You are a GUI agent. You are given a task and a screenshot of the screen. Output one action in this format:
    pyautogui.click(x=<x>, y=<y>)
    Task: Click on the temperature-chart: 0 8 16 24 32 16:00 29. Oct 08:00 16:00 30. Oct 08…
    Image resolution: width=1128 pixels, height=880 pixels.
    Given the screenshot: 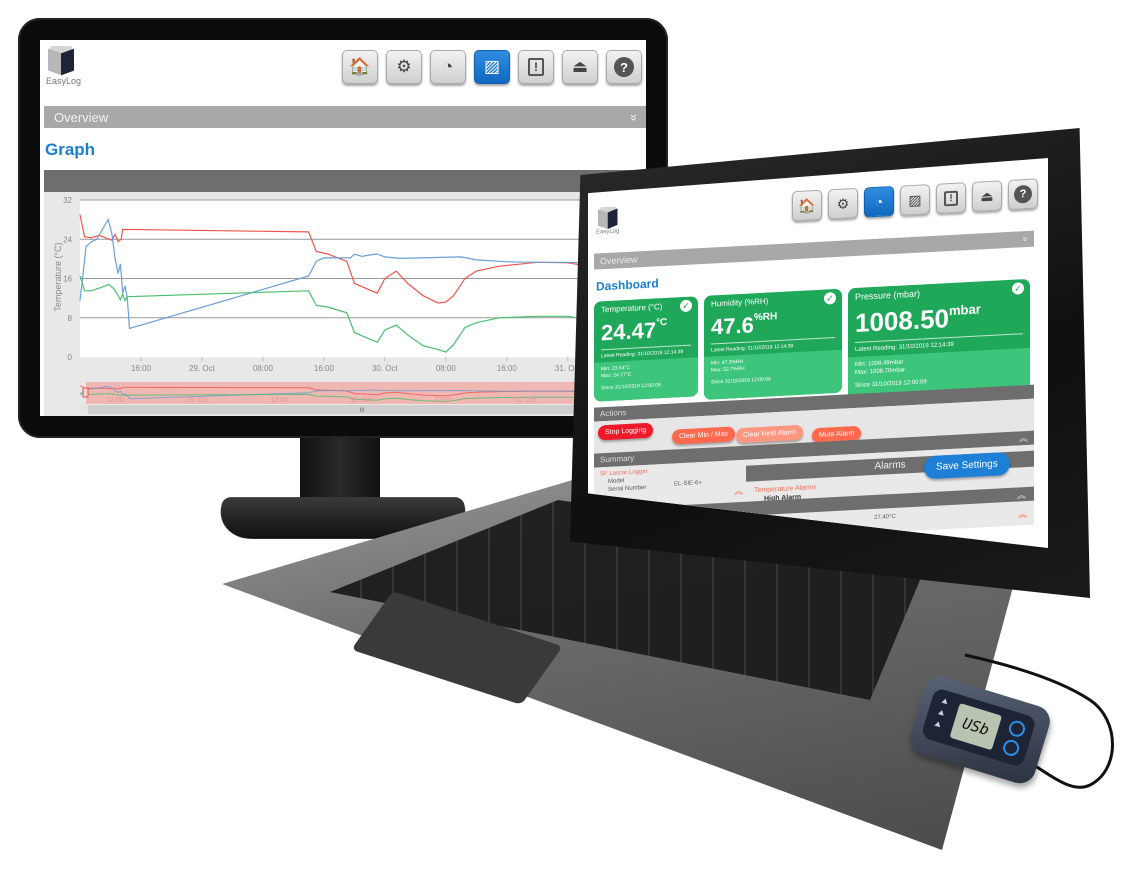 What is the action you would take?
    pyautogui.click(x=345, y=304)
    